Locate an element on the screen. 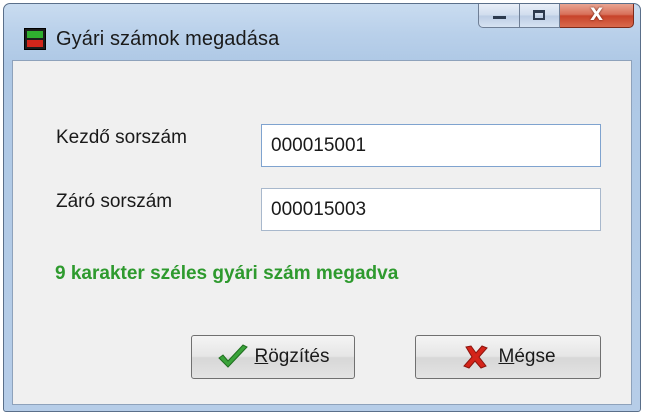 Image resolution: width=646 pixels, height=417 pixels. save-button-label: Rögzítés is located at coordinates (292, 357).